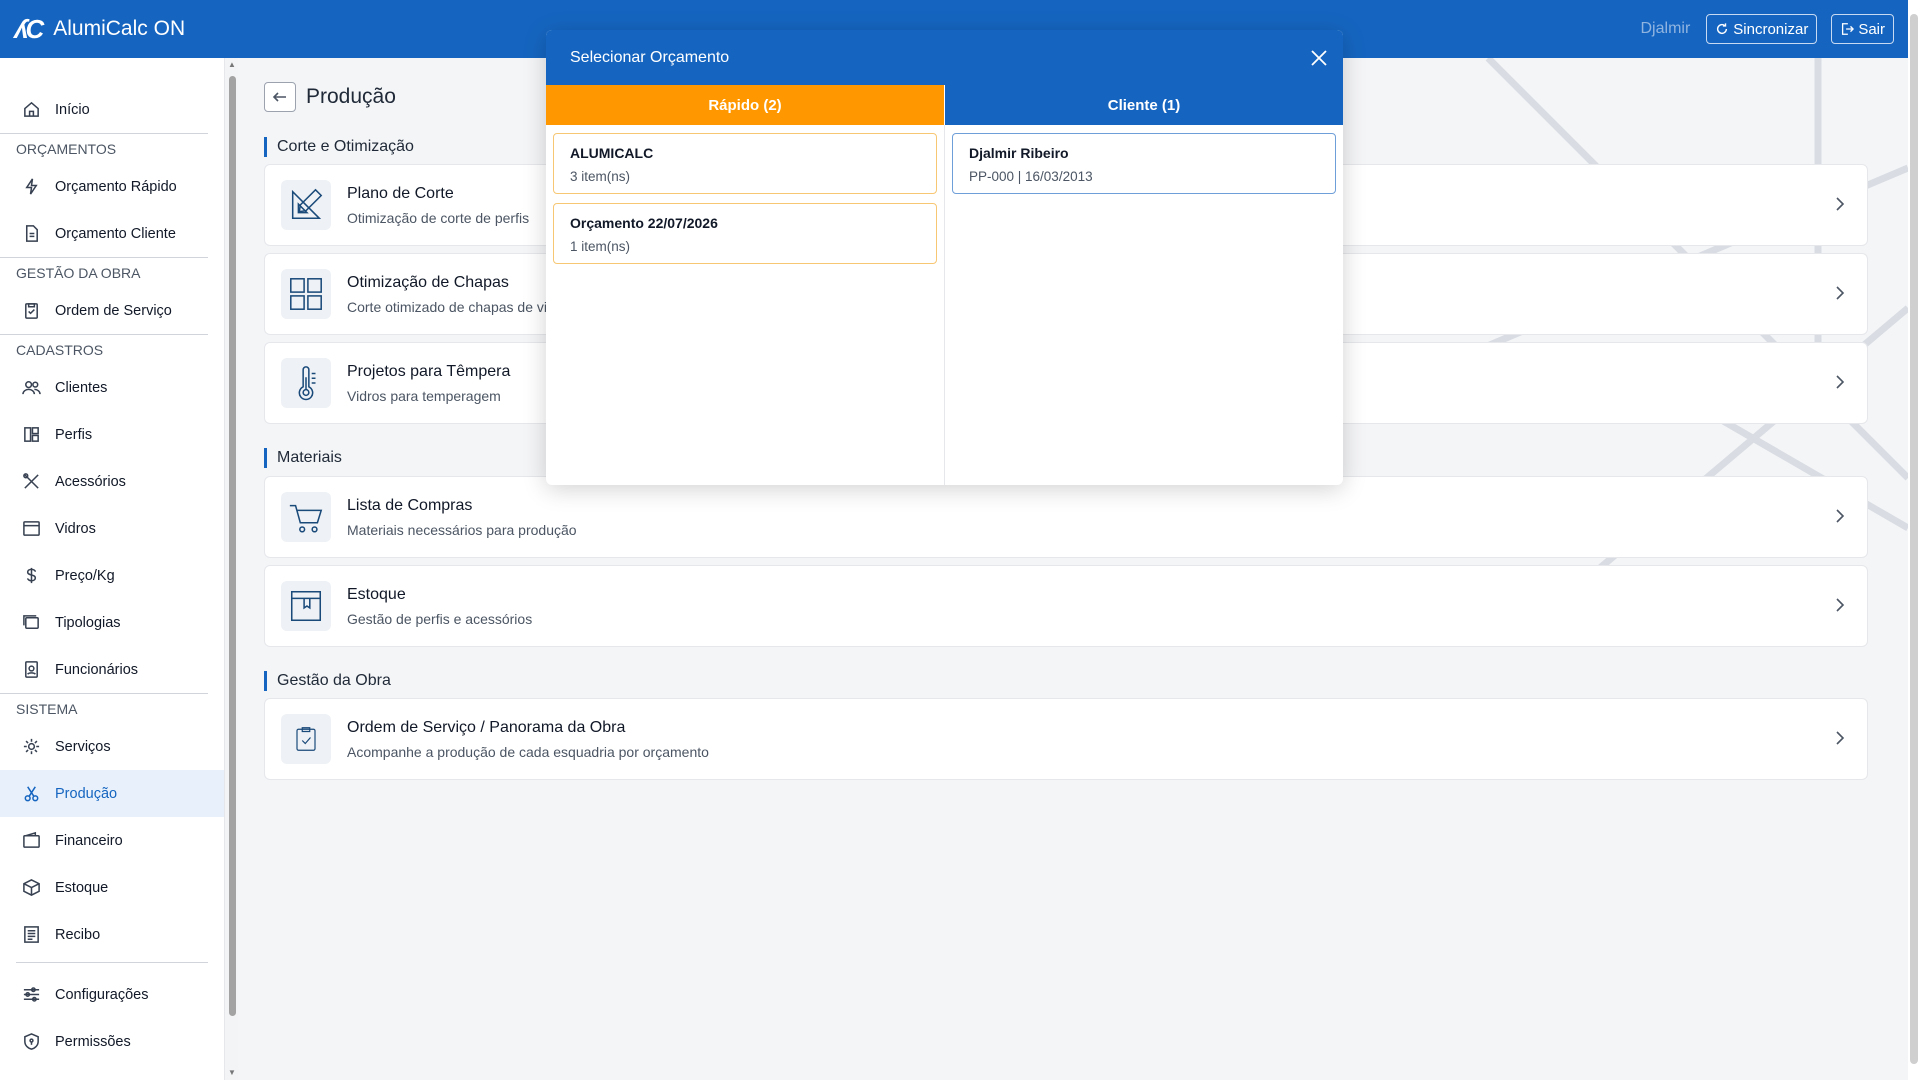  Describe the element at coordinates (1319, 58) in the screenshot. I see `close-icon` at that location.